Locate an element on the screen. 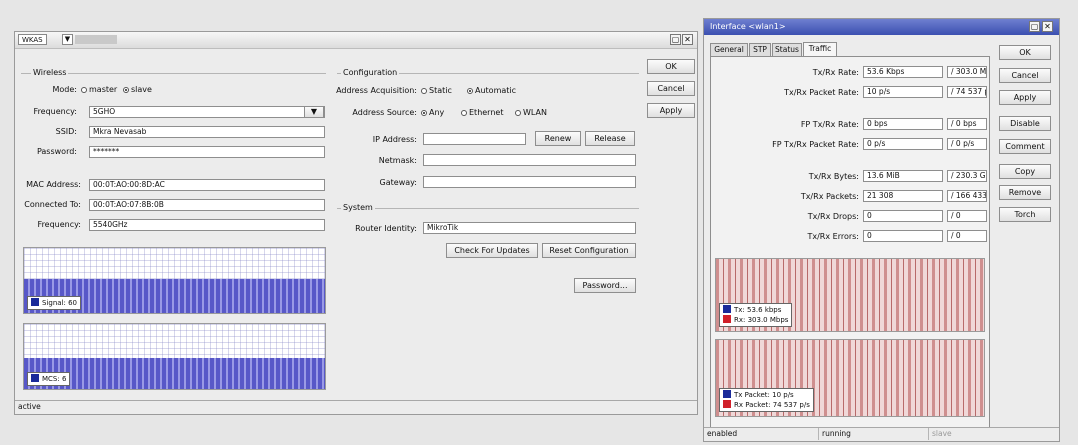  ssid-field: Mkra Nevasab is located at coordinates (207, 132).